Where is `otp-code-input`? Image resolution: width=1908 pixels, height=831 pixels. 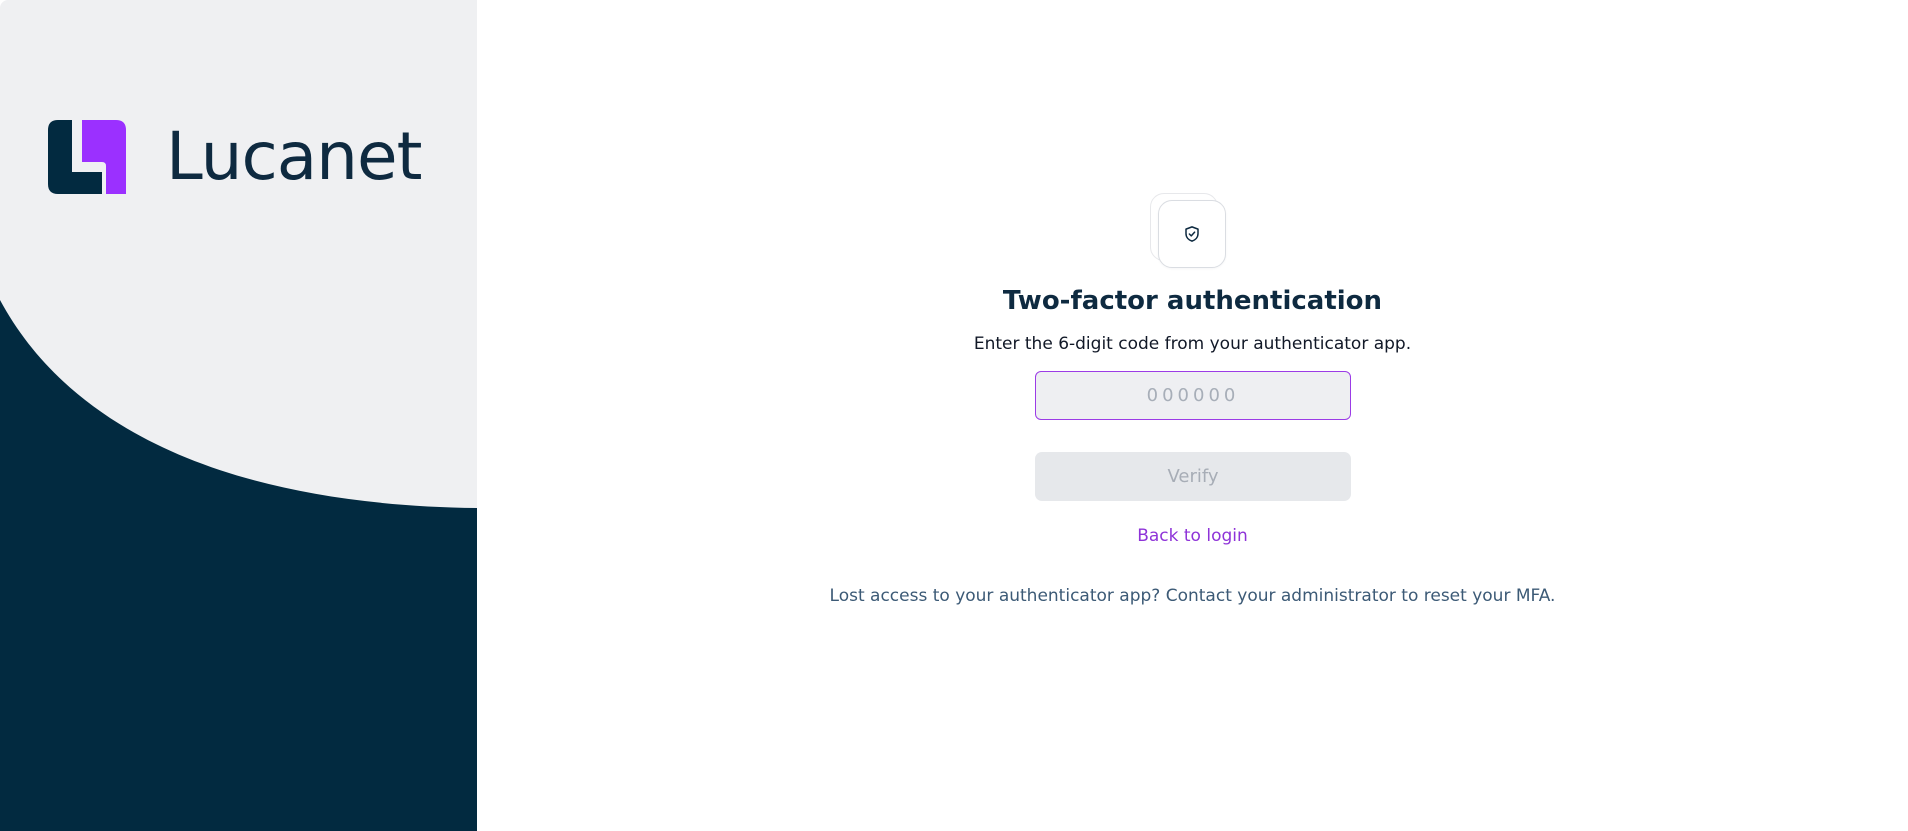 otp-code-input is located at coordinates (1193, 395).